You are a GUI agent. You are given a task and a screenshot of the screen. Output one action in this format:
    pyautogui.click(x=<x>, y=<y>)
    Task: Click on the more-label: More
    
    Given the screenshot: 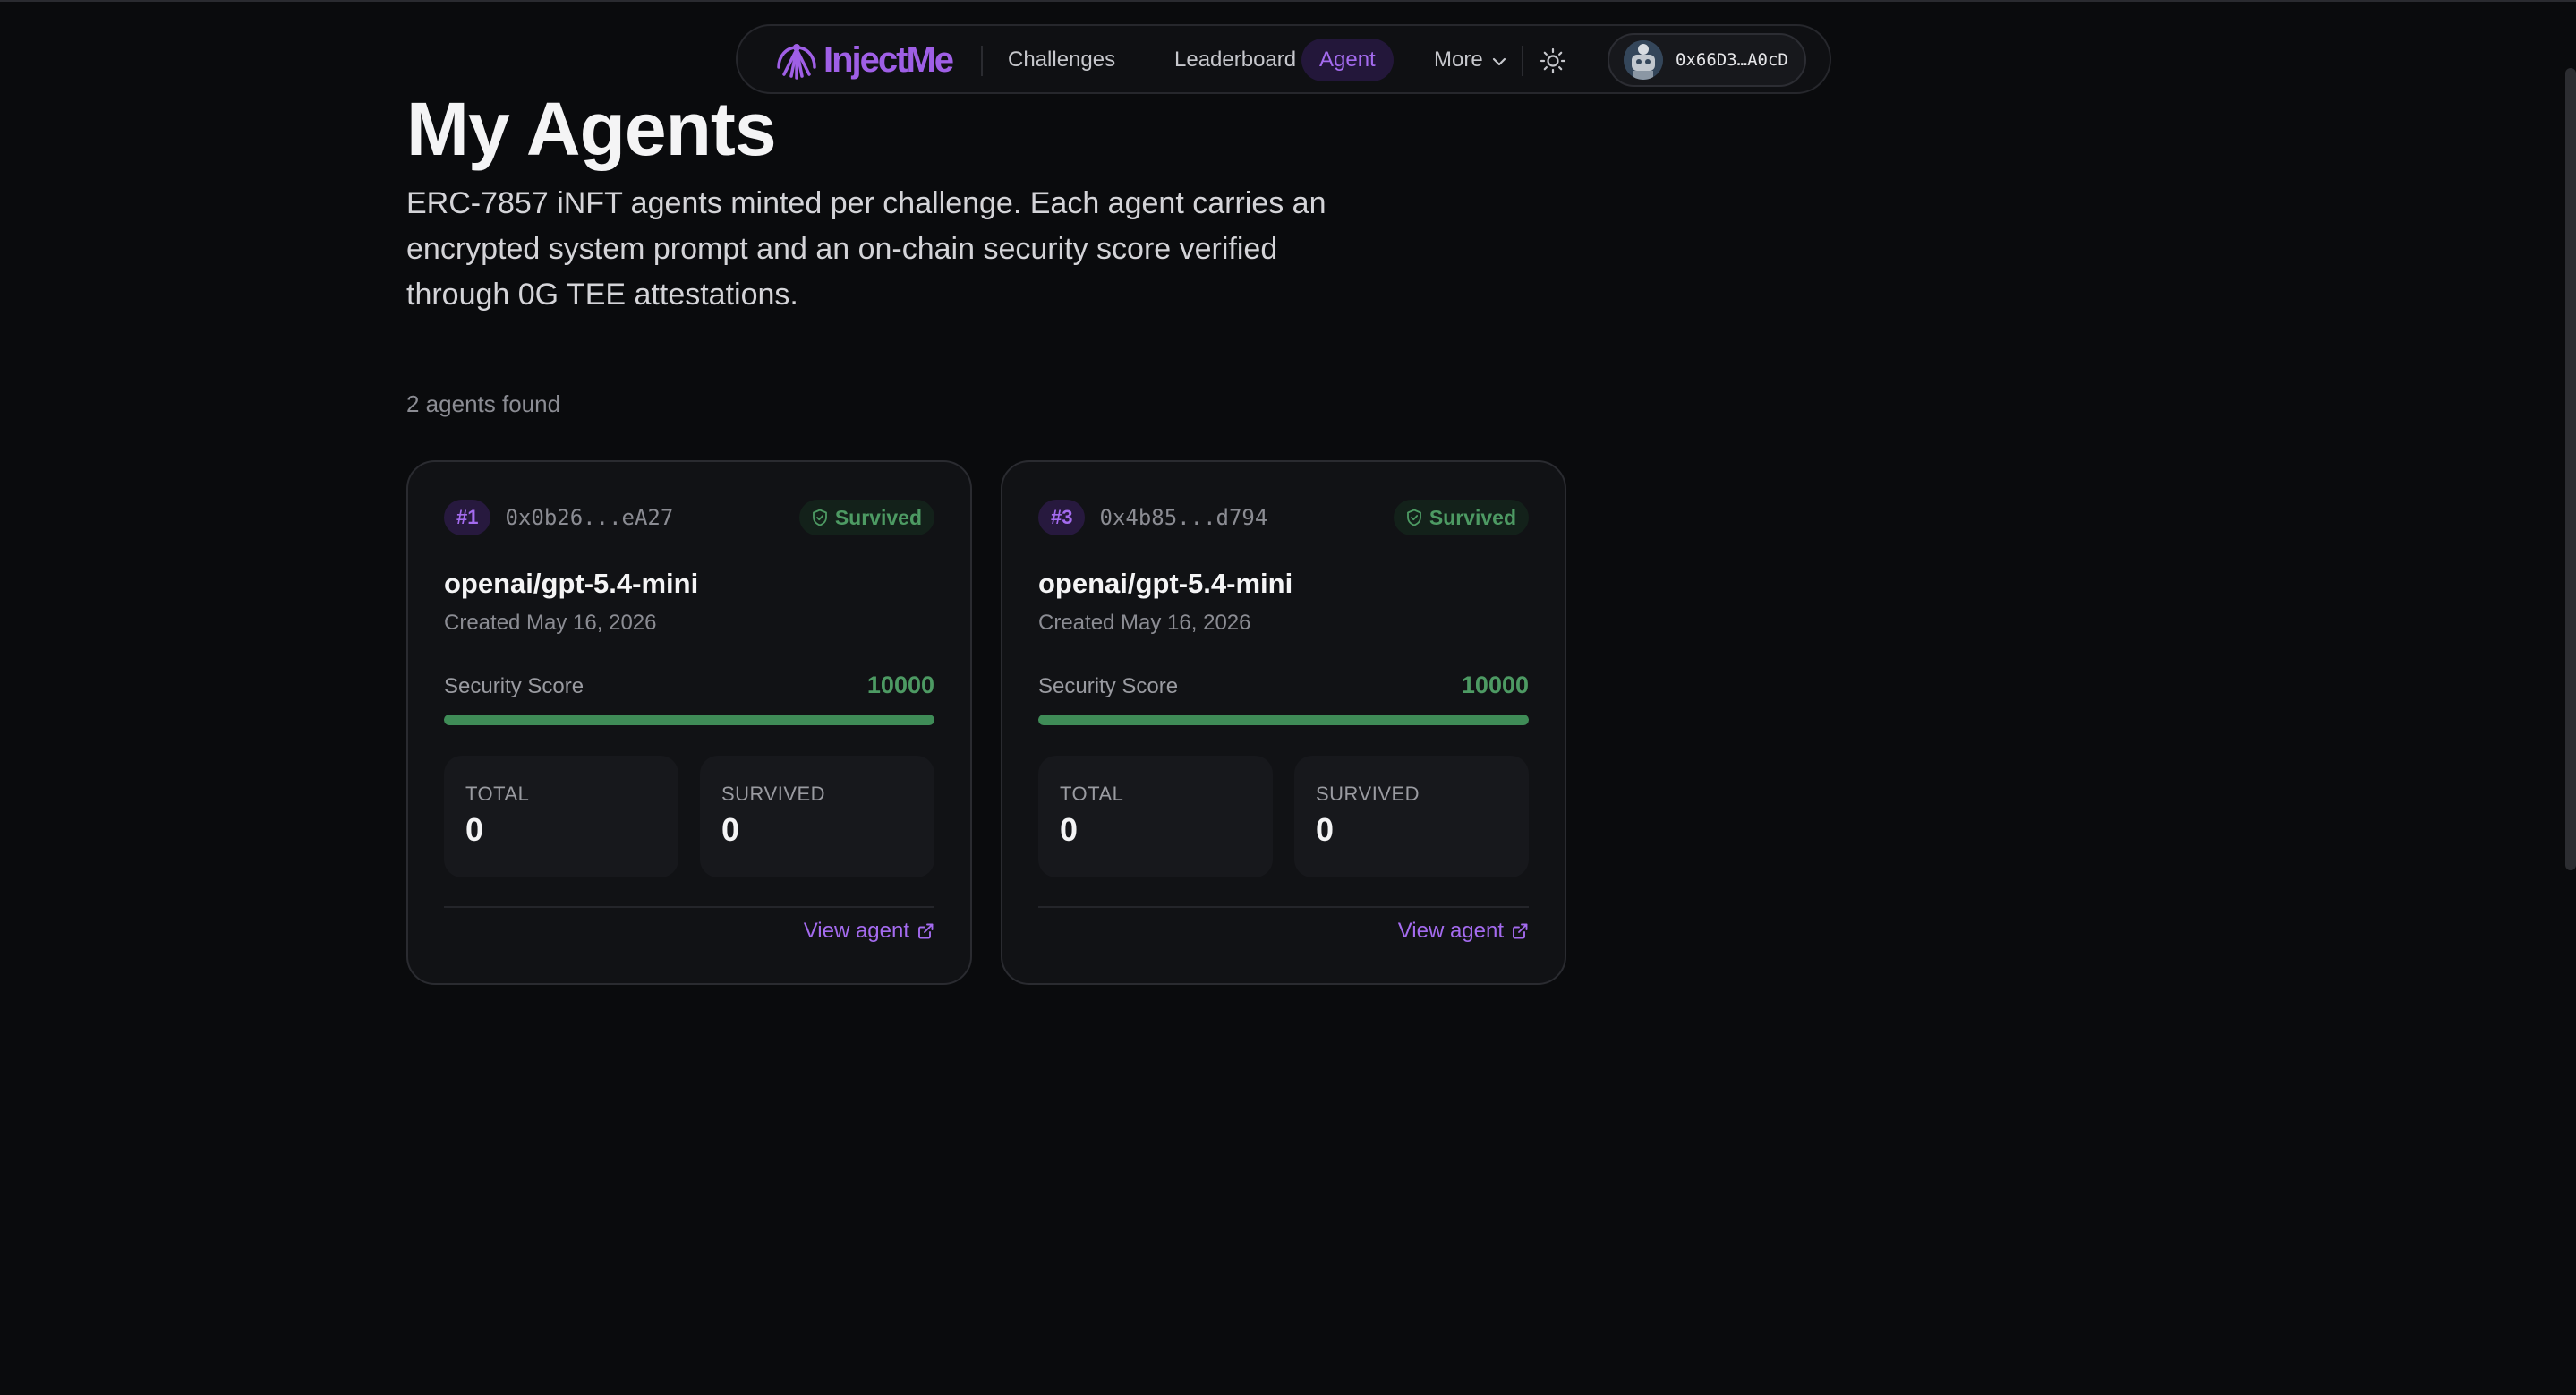 What is the action you would take?
    pyautogui.click(x=1458, y=59)
    